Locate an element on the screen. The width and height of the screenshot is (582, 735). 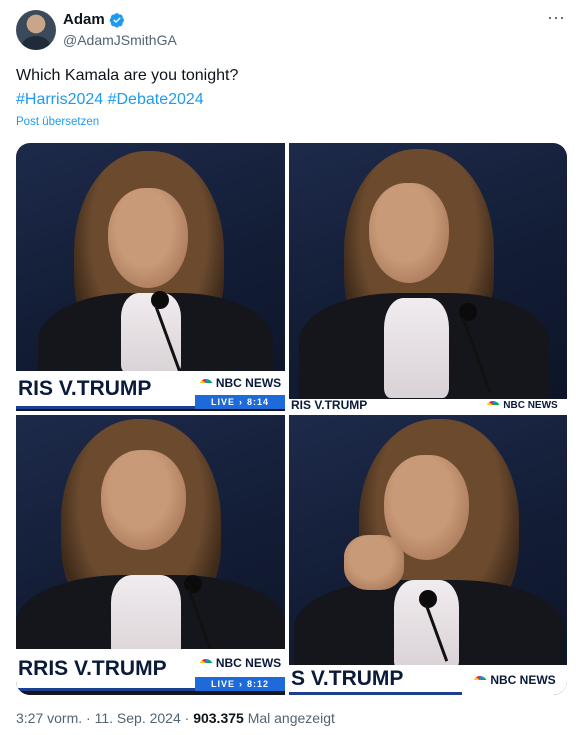
lower-third-brand-box: NBC NEWS LIVE › 8:12 is located at coordinates (240, 670).